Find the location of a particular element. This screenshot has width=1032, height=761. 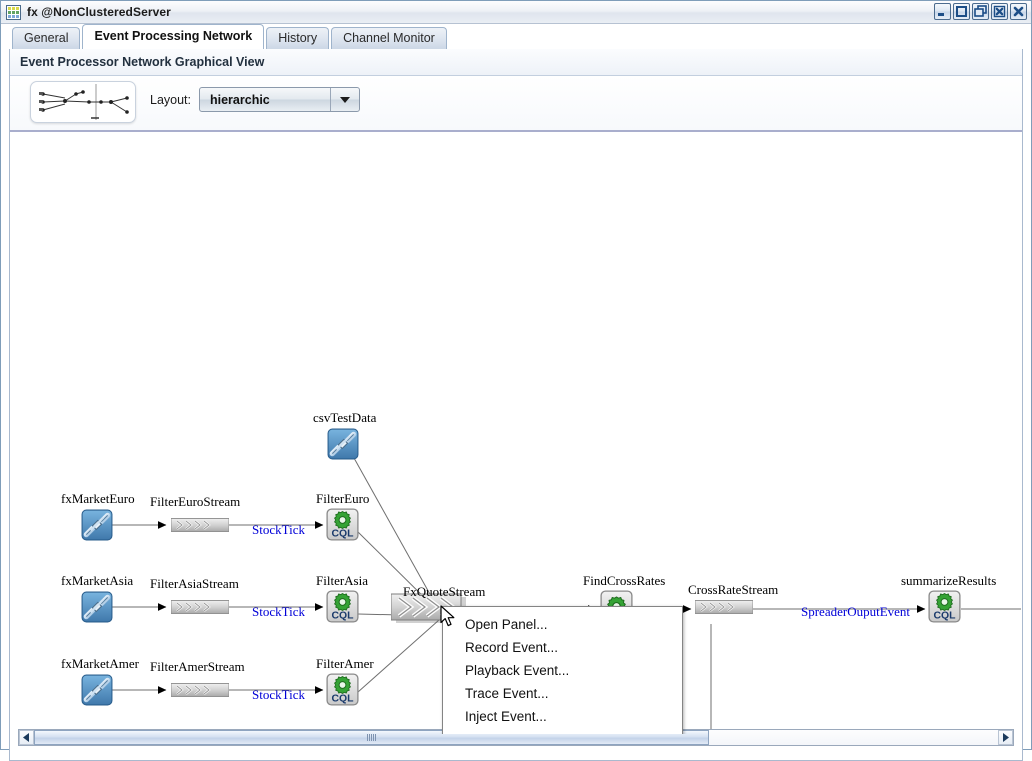

node-FilterEuro is located at coordinates (342, 524).